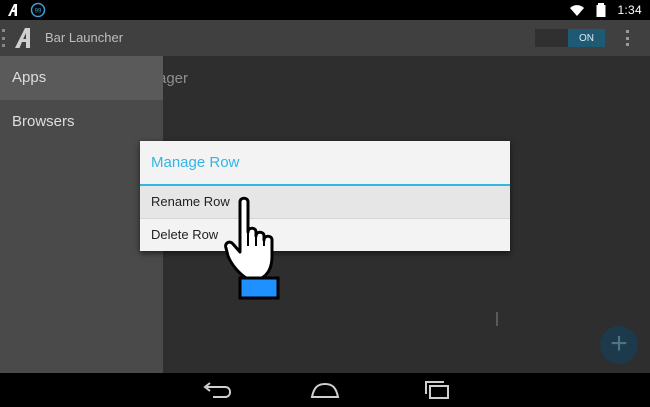 The width and height of the screenshot is (650, 407). I want to click on background-divider, so click(497, 319).